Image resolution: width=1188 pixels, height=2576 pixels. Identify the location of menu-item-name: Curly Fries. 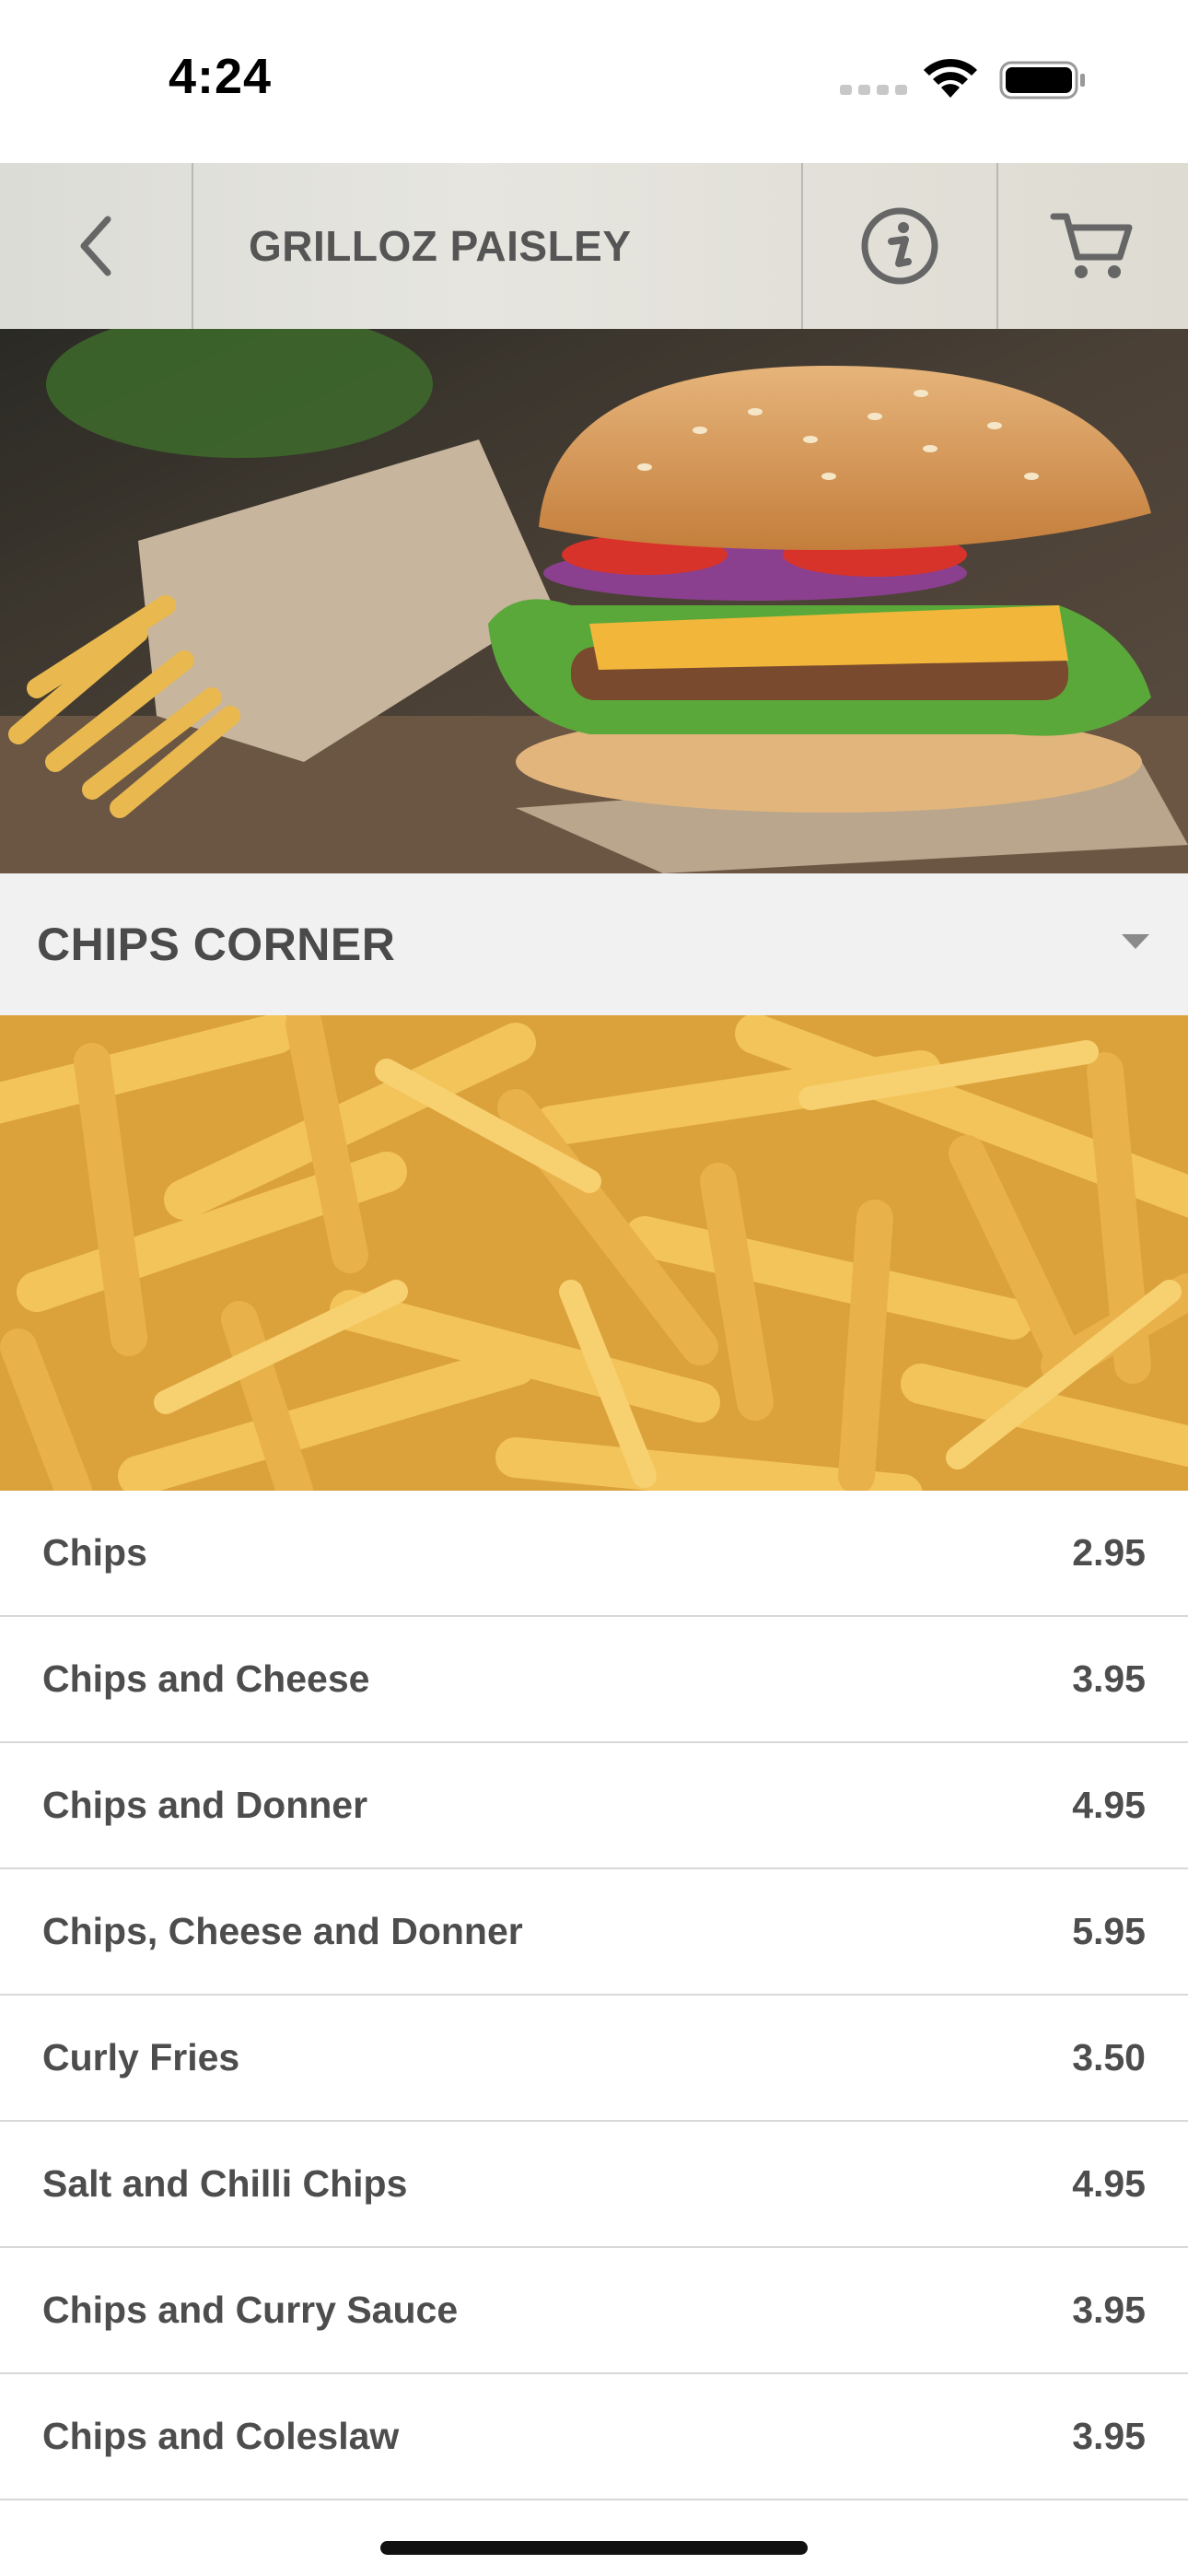
(141, 2057).